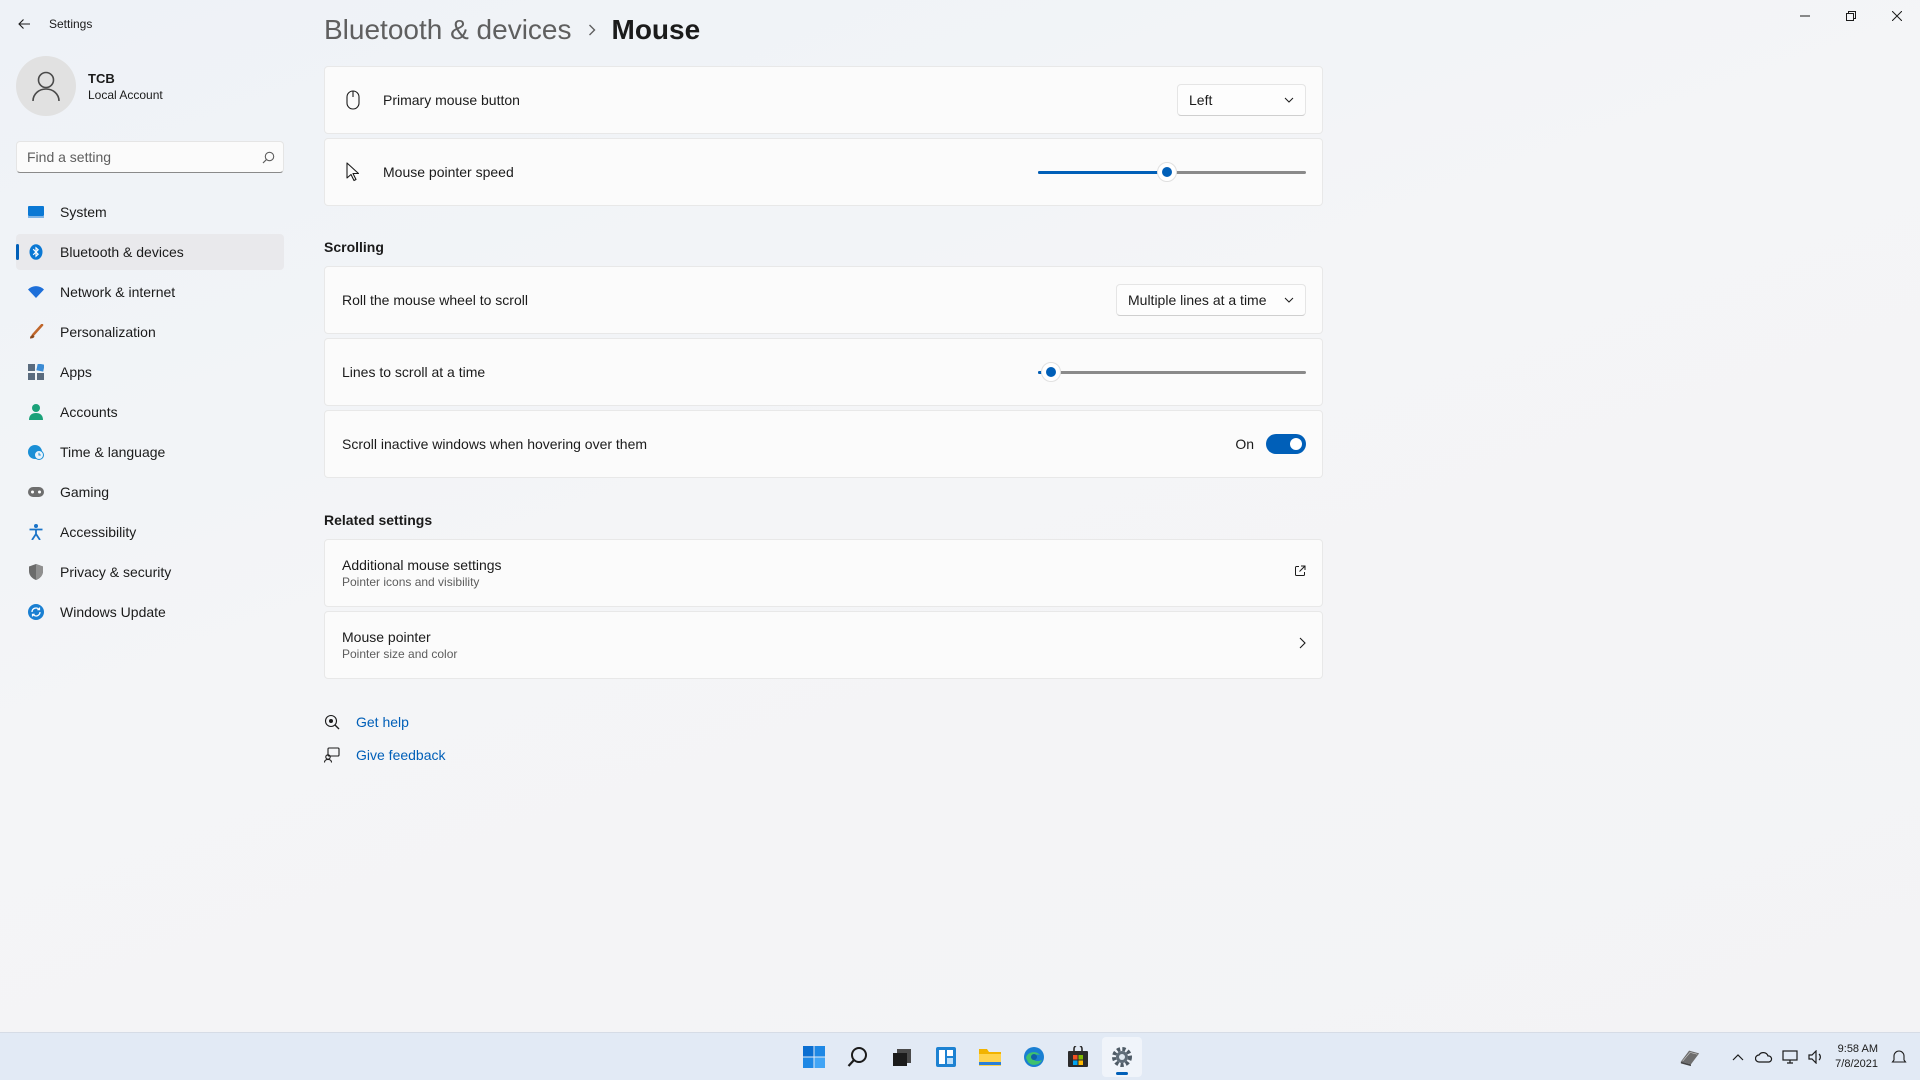 The height and width of the screenshot is (1080, 1920). What do you see at coordinates (36, 452) in the screenshot?
I see `globe-clock-icon` at bounding box center [36, 452].